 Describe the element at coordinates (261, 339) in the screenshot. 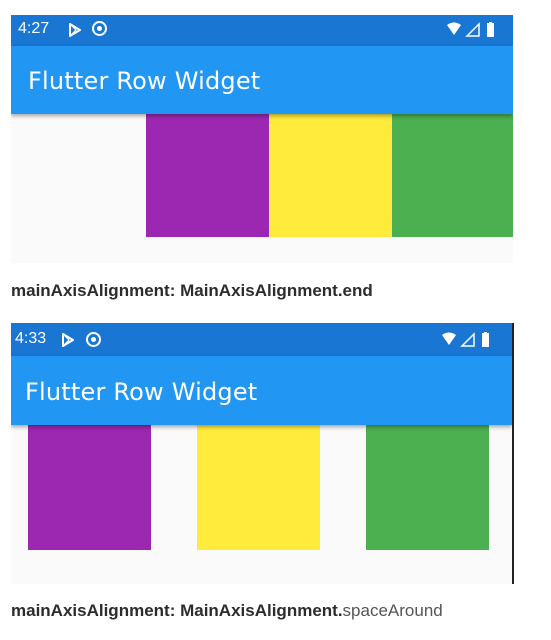

I see `status-bar: 4:33` at that location.